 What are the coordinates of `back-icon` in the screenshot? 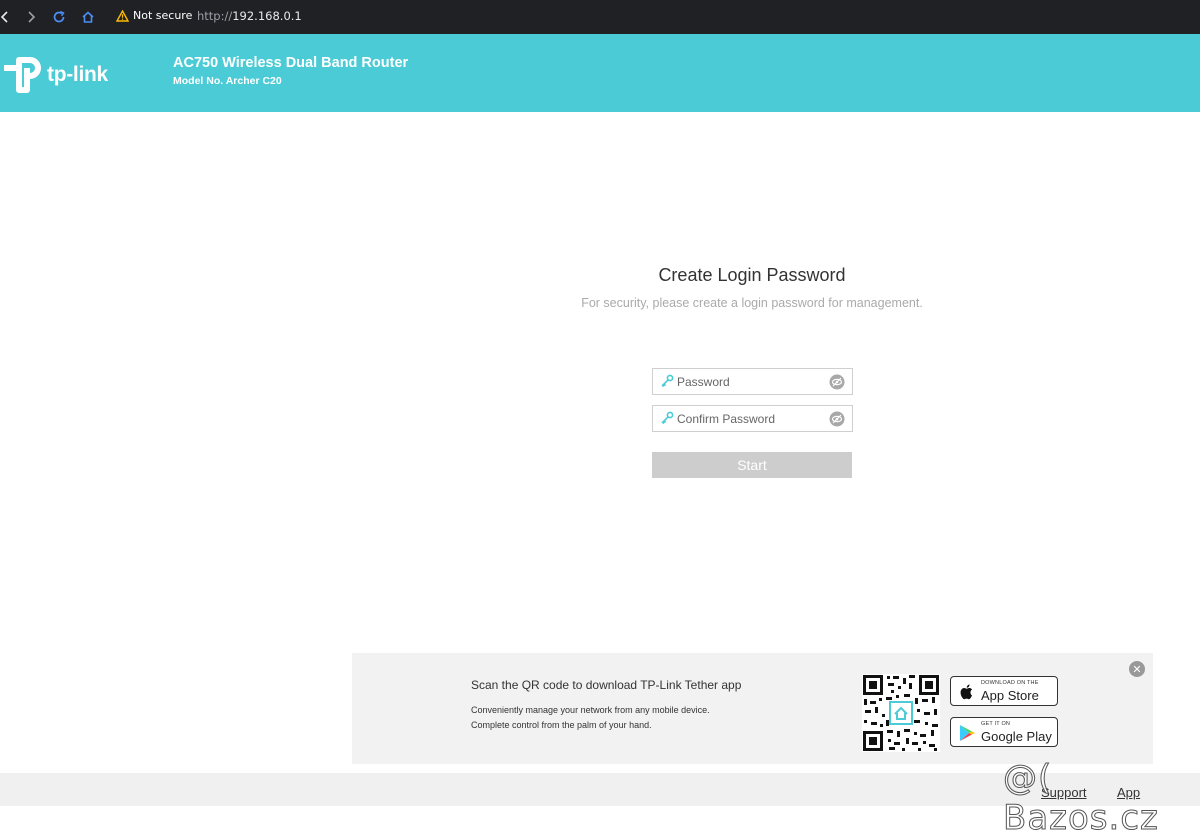 It's located at (8, 17).